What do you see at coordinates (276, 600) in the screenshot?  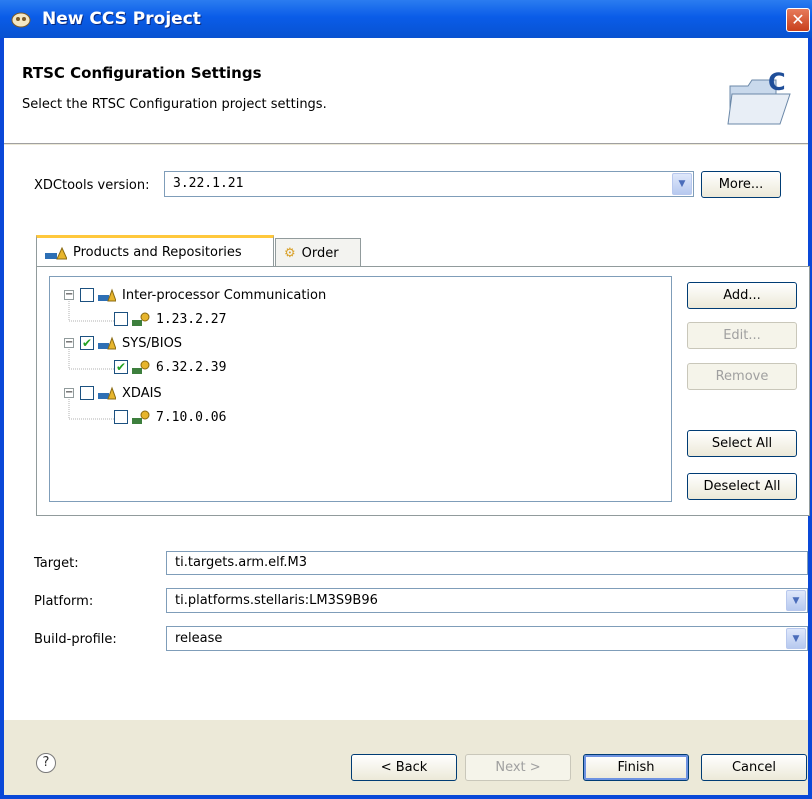 I see `platform-value: ti.platforms.stellaris:LM3S9B96` at bounding box center [276, 600].